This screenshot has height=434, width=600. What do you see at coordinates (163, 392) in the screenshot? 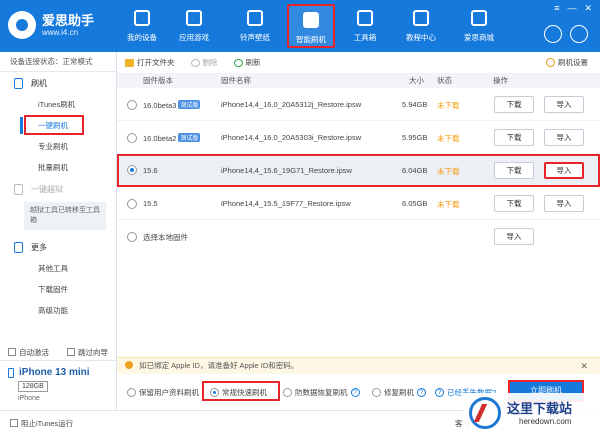
I see `mode-keep-data: 保留用户资料刷机` at bounding box center [163, 392].